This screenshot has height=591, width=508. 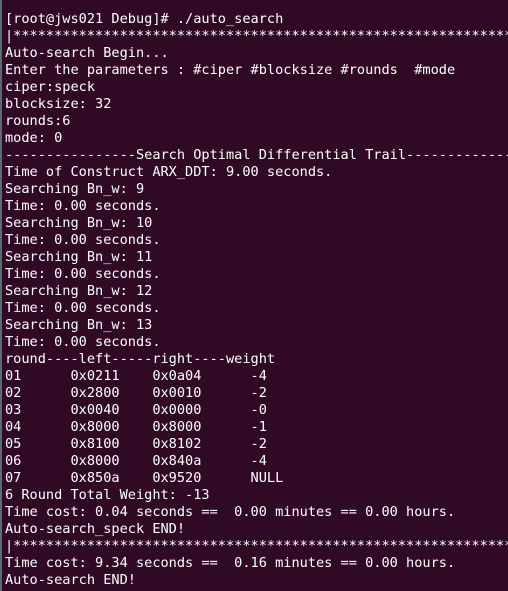 What do you see at coordinates (144, 478) in the screenshot?
I see `trail-table-row: 07 0x850a 0x9520 NULL` at bounding box center [144, 478].